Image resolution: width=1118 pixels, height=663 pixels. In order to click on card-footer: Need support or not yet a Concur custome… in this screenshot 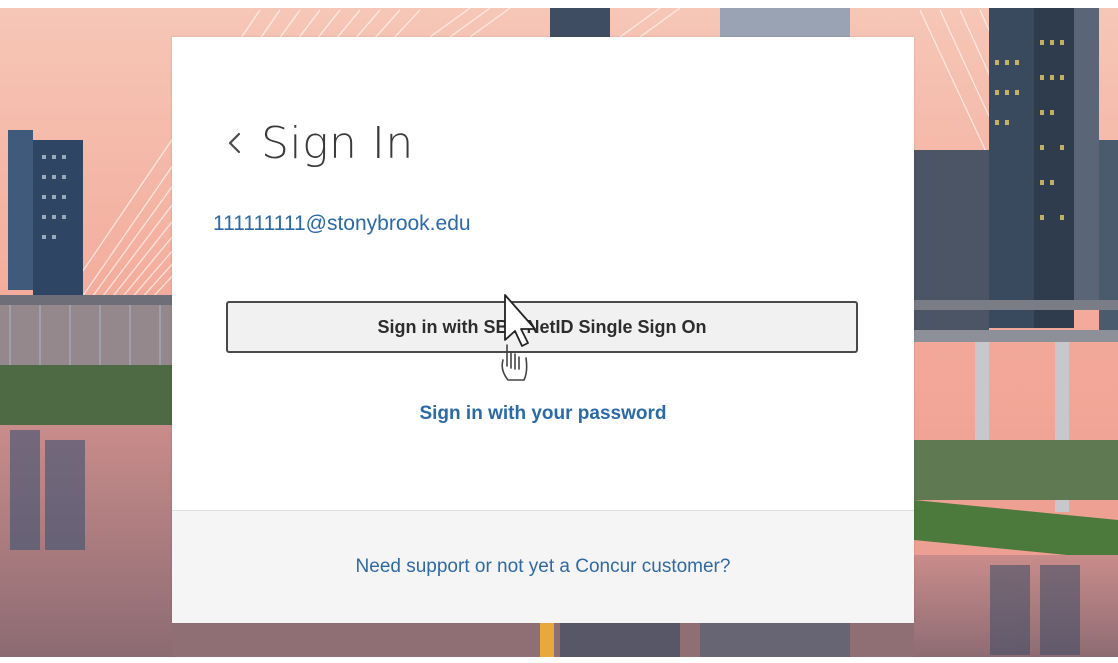, I will do `click(543, 566)`.